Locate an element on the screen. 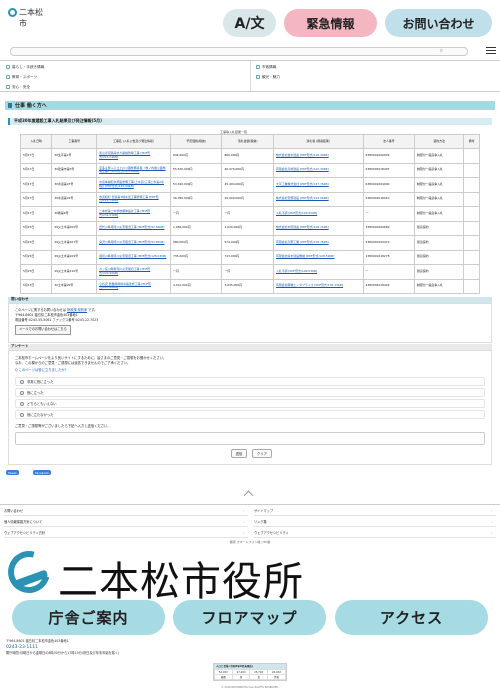 The image size is (500, 693). bidder-link: 株式会社安部建設 [PDF形式/134.90KB] is located at coordinates (318, 199).